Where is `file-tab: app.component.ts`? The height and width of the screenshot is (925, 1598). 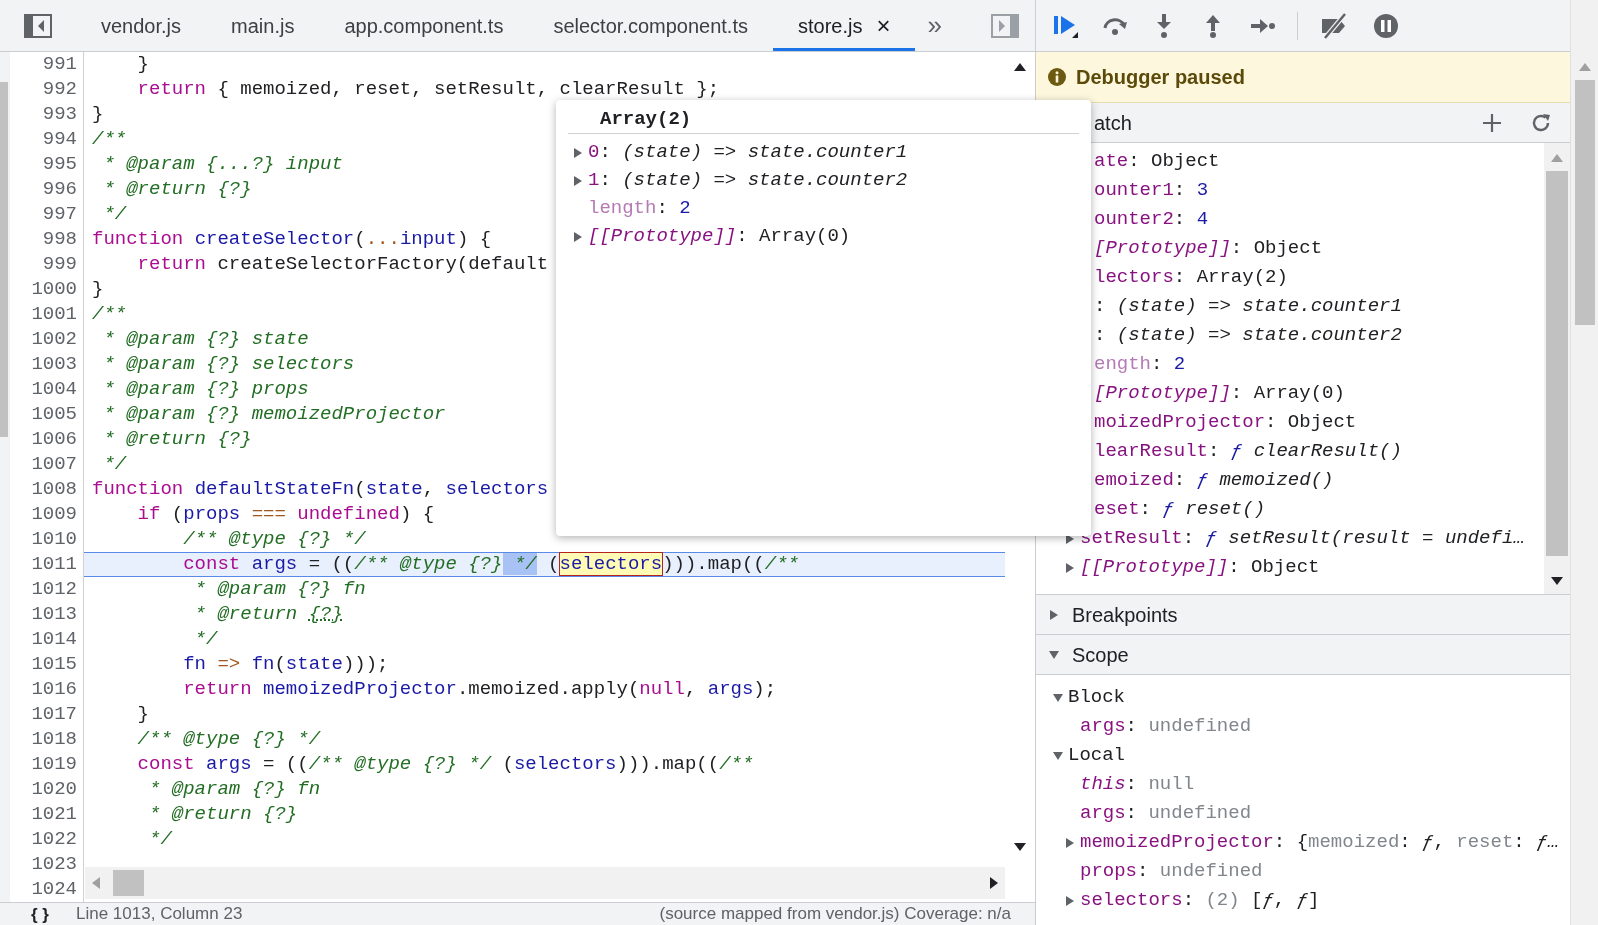 file-tab: app.component.ts is located at coordinates (424, 25).